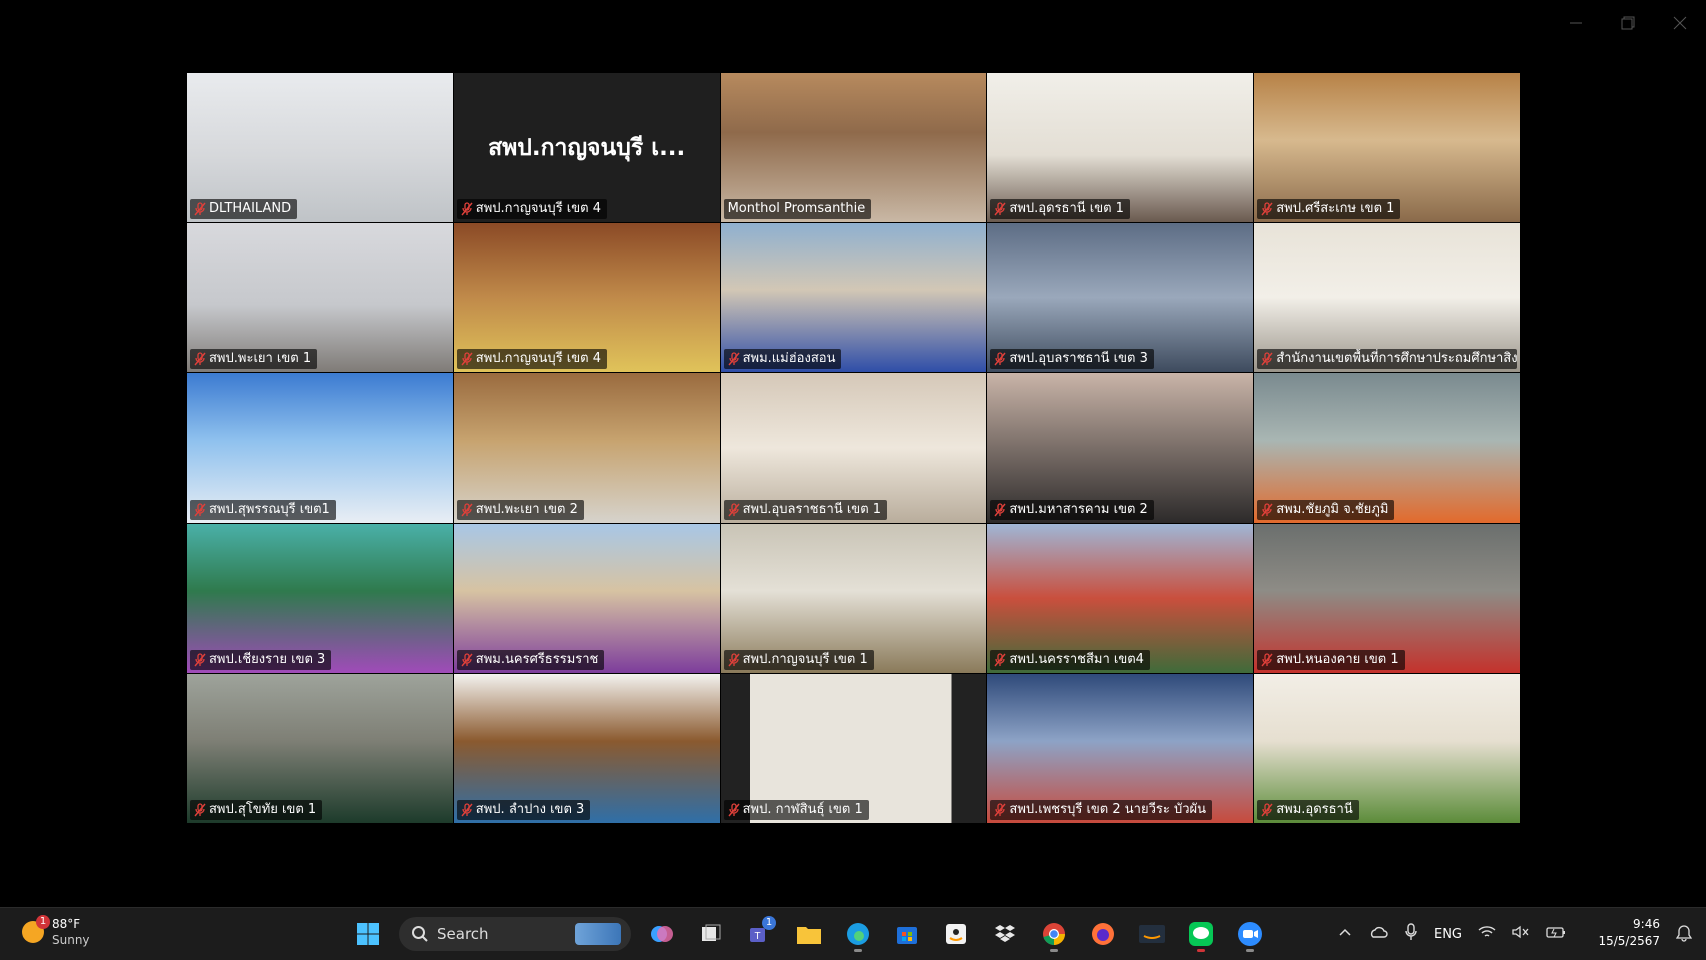  What do you see at coordinates (263, 809) in the screenshot?
I see `participant-name: สพป.สุโขทัย เขต 1` at bounding box center [263, 809].